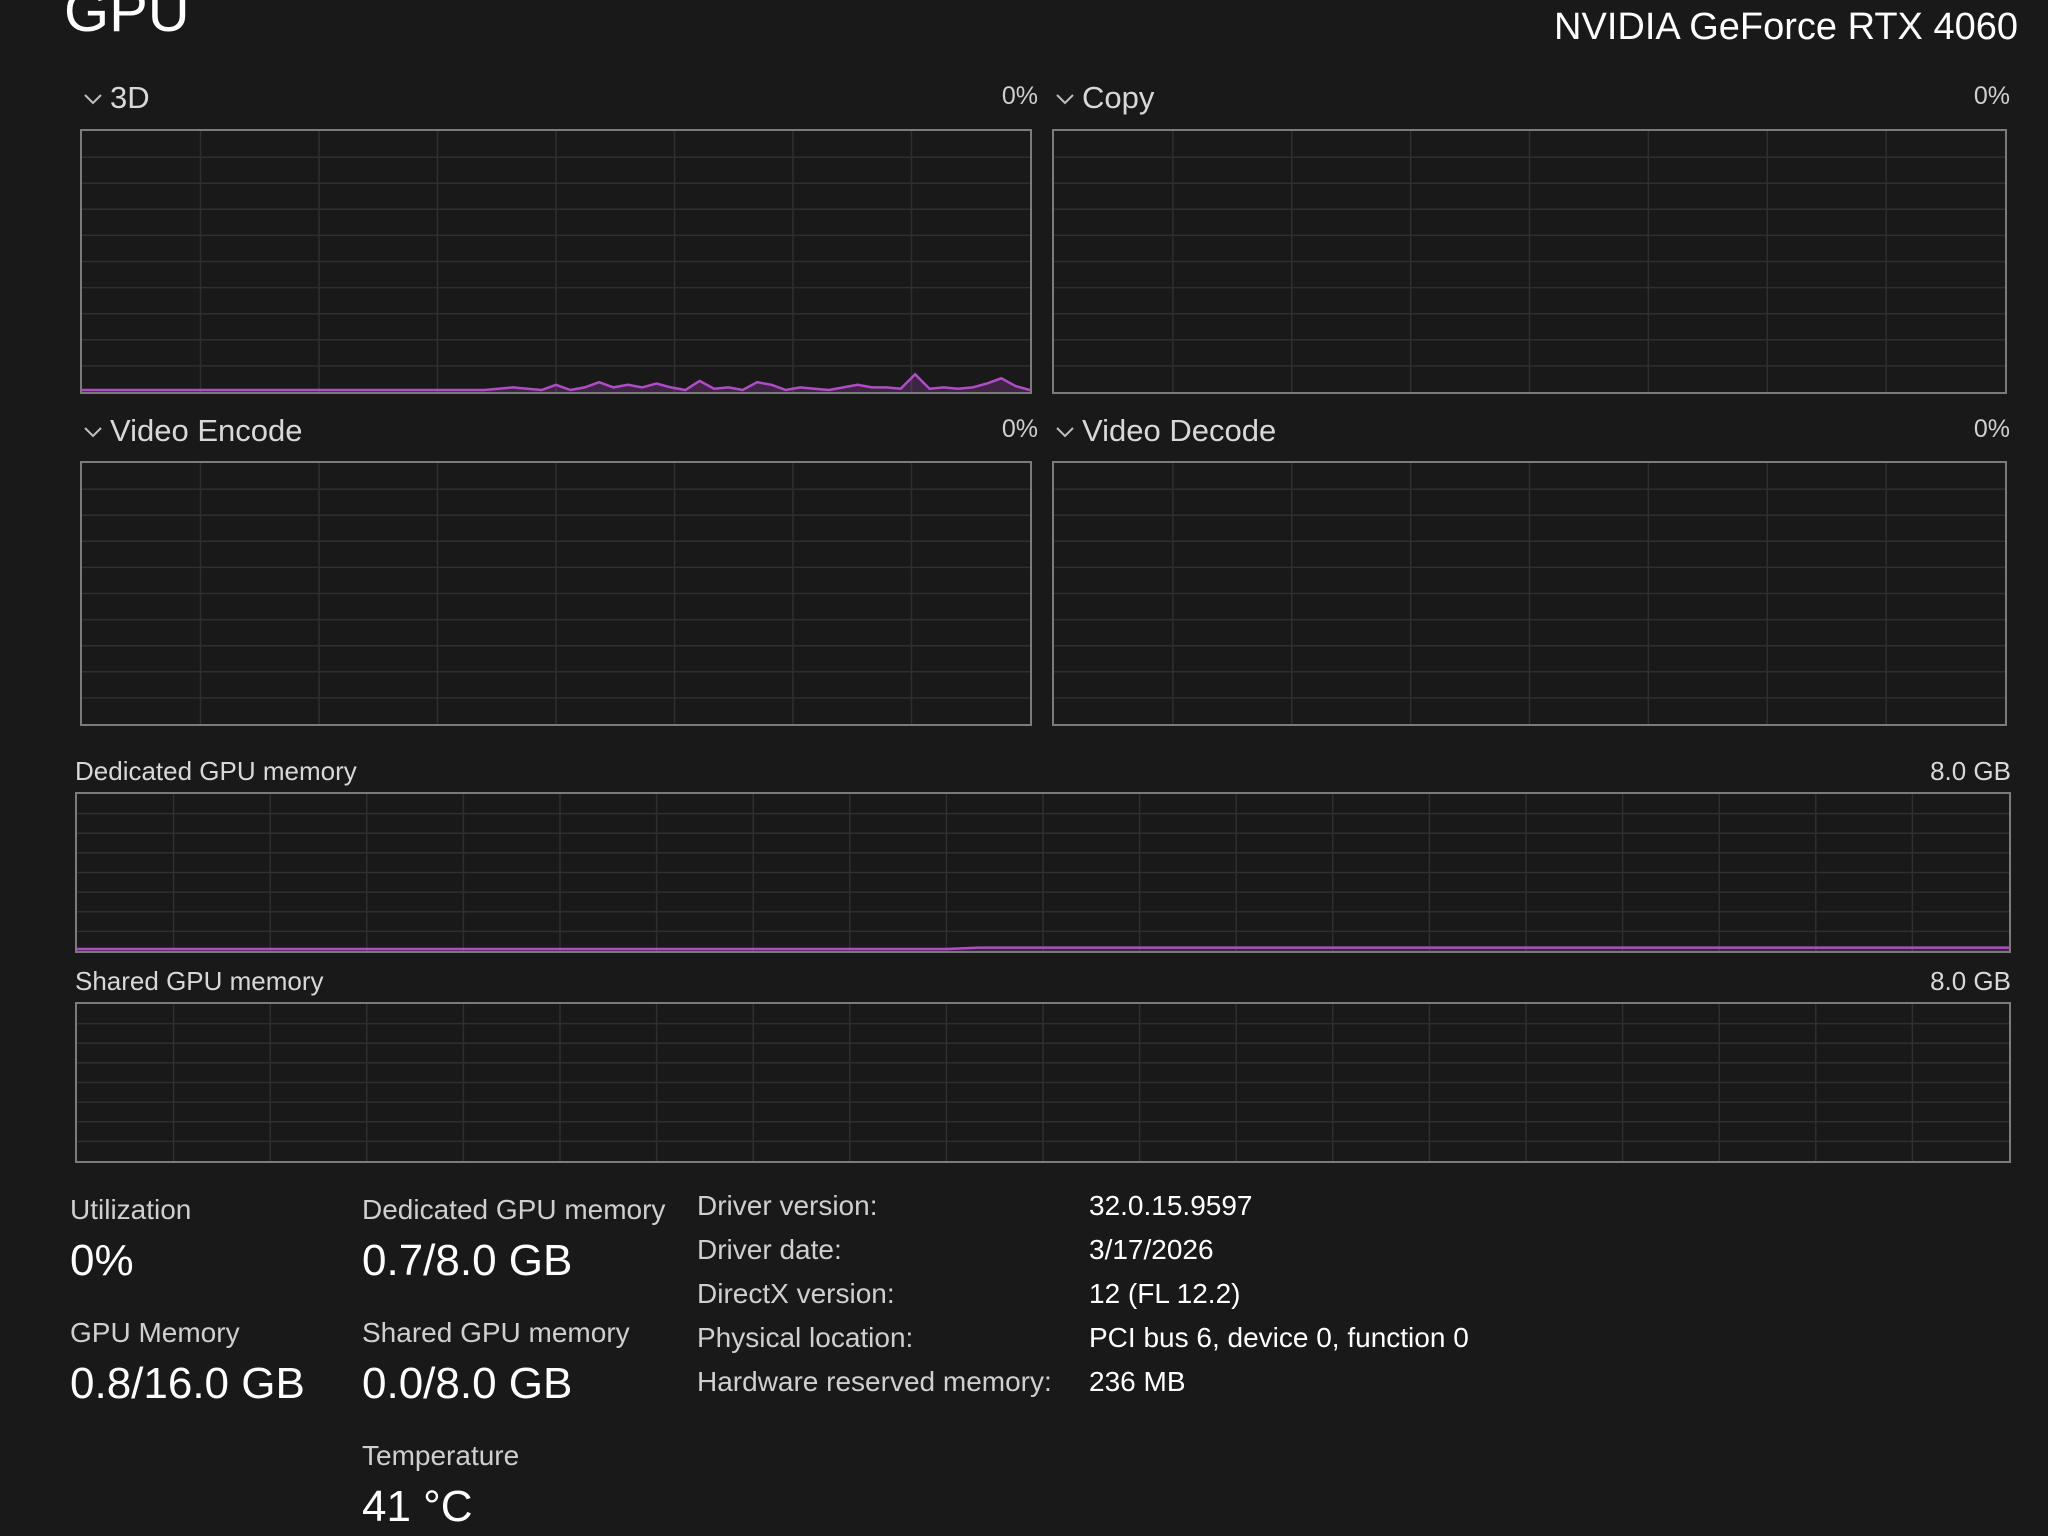 Image resolution: width=2048 pixels, height=1536 pixels. What do you see at coordinates (559, 433) in the screenshot?
I see `engine-header-video-encode: Video Encode 0%` at bounding box center [559, 433].